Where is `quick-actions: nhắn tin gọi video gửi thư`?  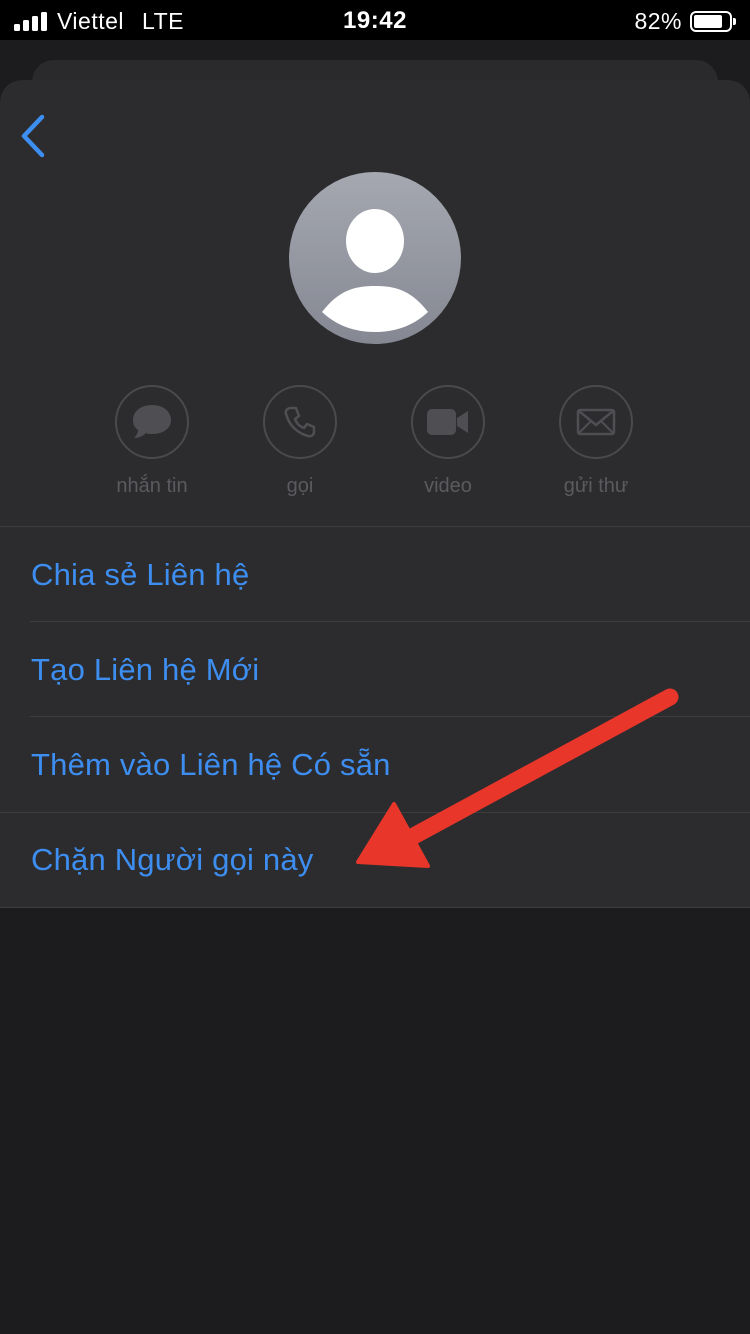 quick-actions: nhắn tin gọi video gửi thư is located at coordinates (374, 445).